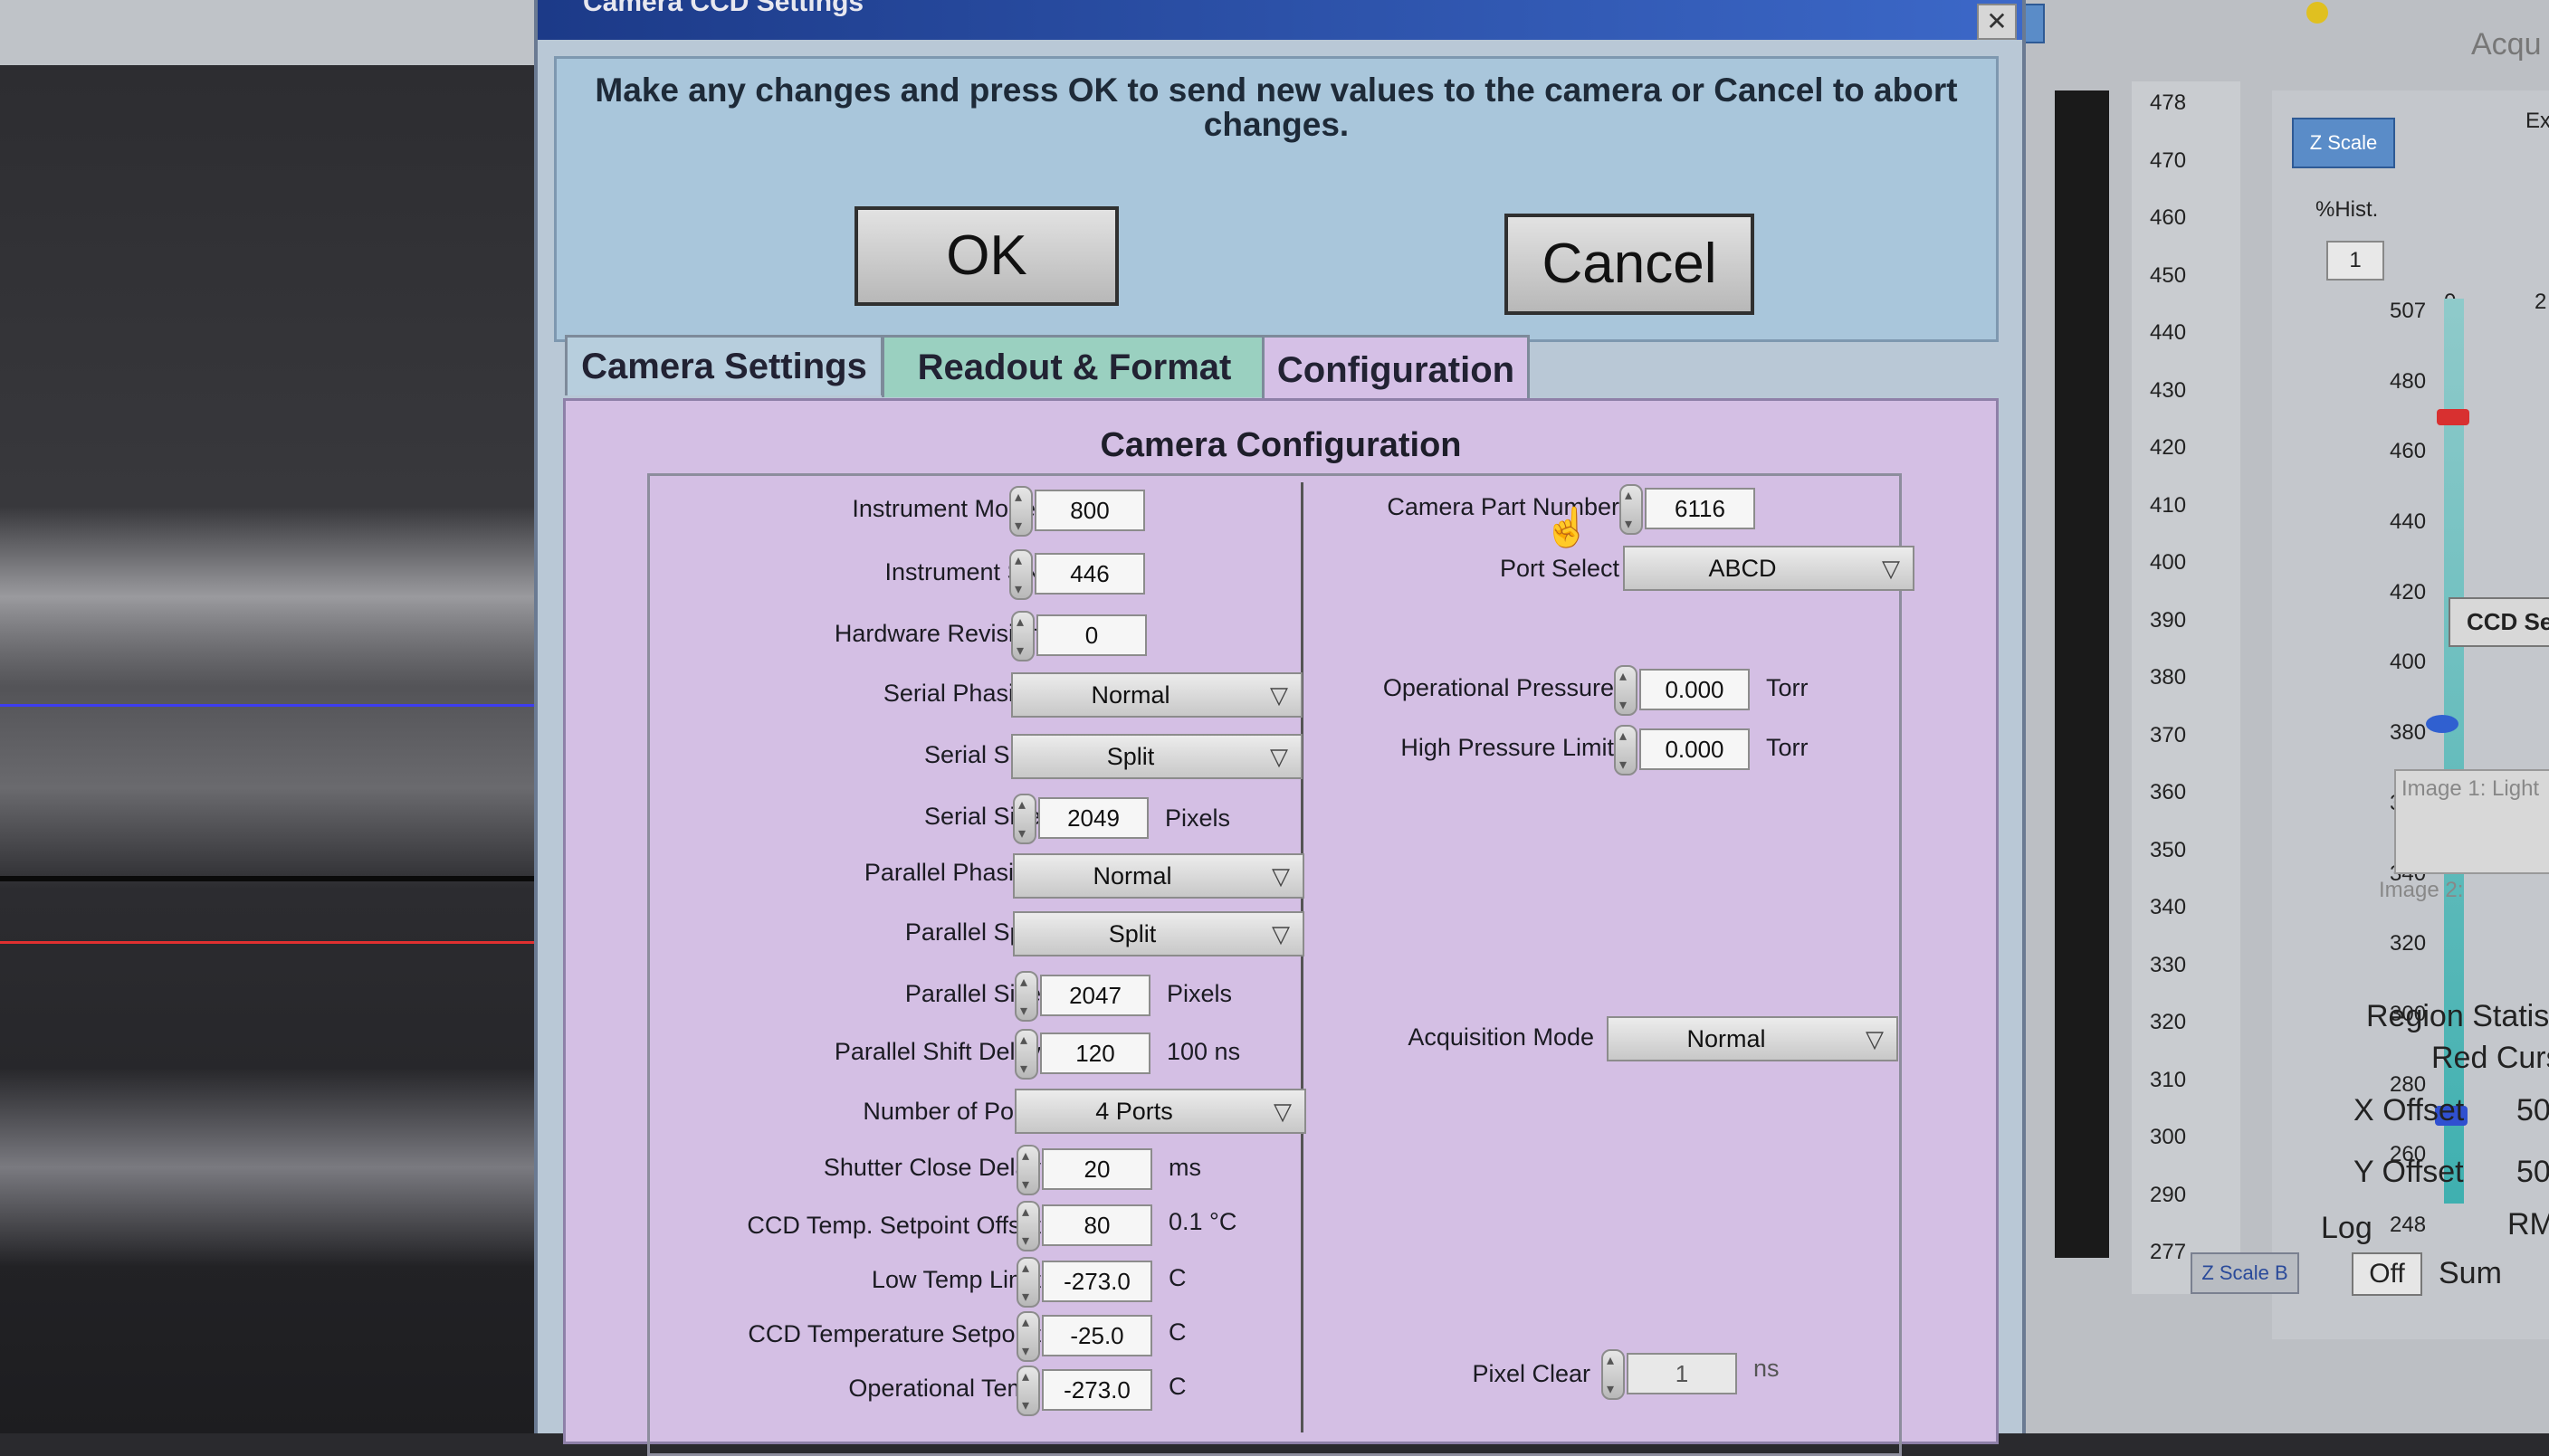  What do you see at coordinates (2355, 261) in the screenshot?
I see `hist-input: 1` at bounding box center [2355, 261].